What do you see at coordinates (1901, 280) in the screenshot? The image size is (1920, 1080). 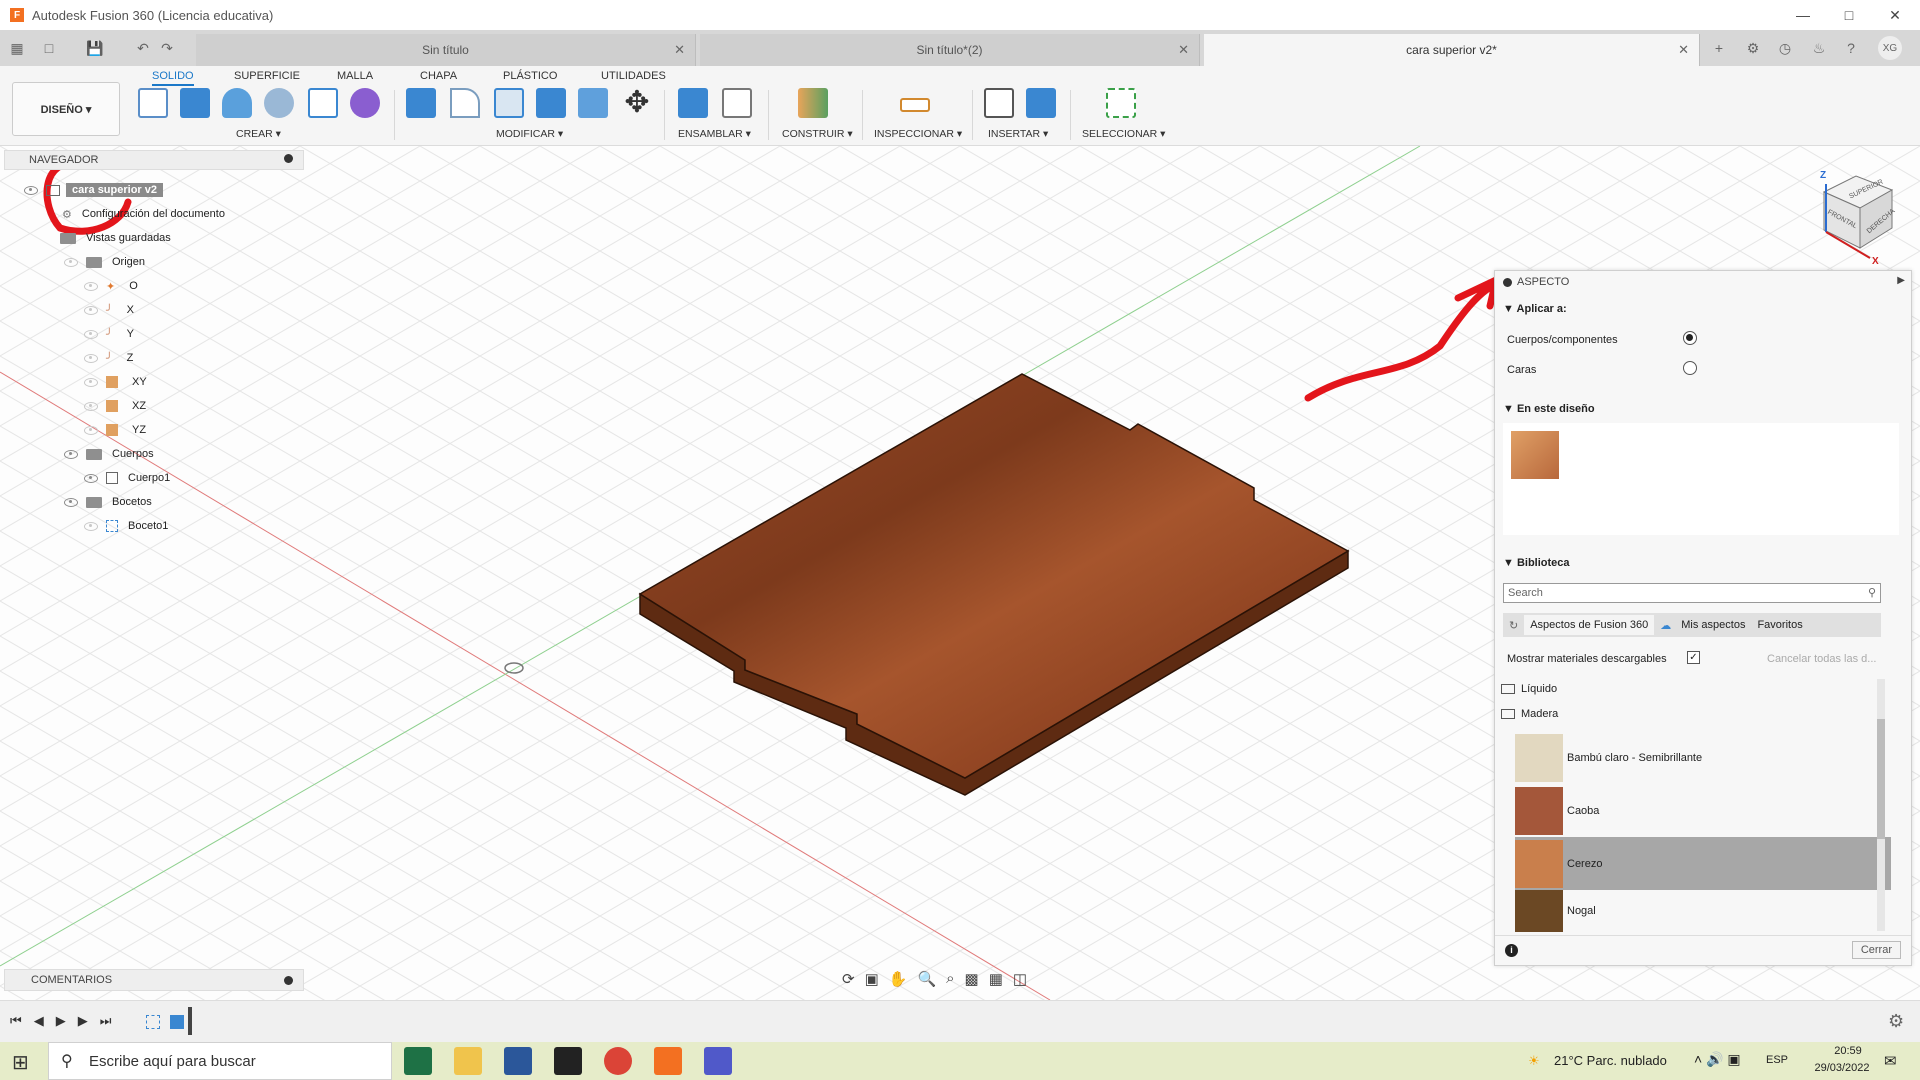 I see `expand-panel-icon: ▶` at bounding box center [1901, 280].